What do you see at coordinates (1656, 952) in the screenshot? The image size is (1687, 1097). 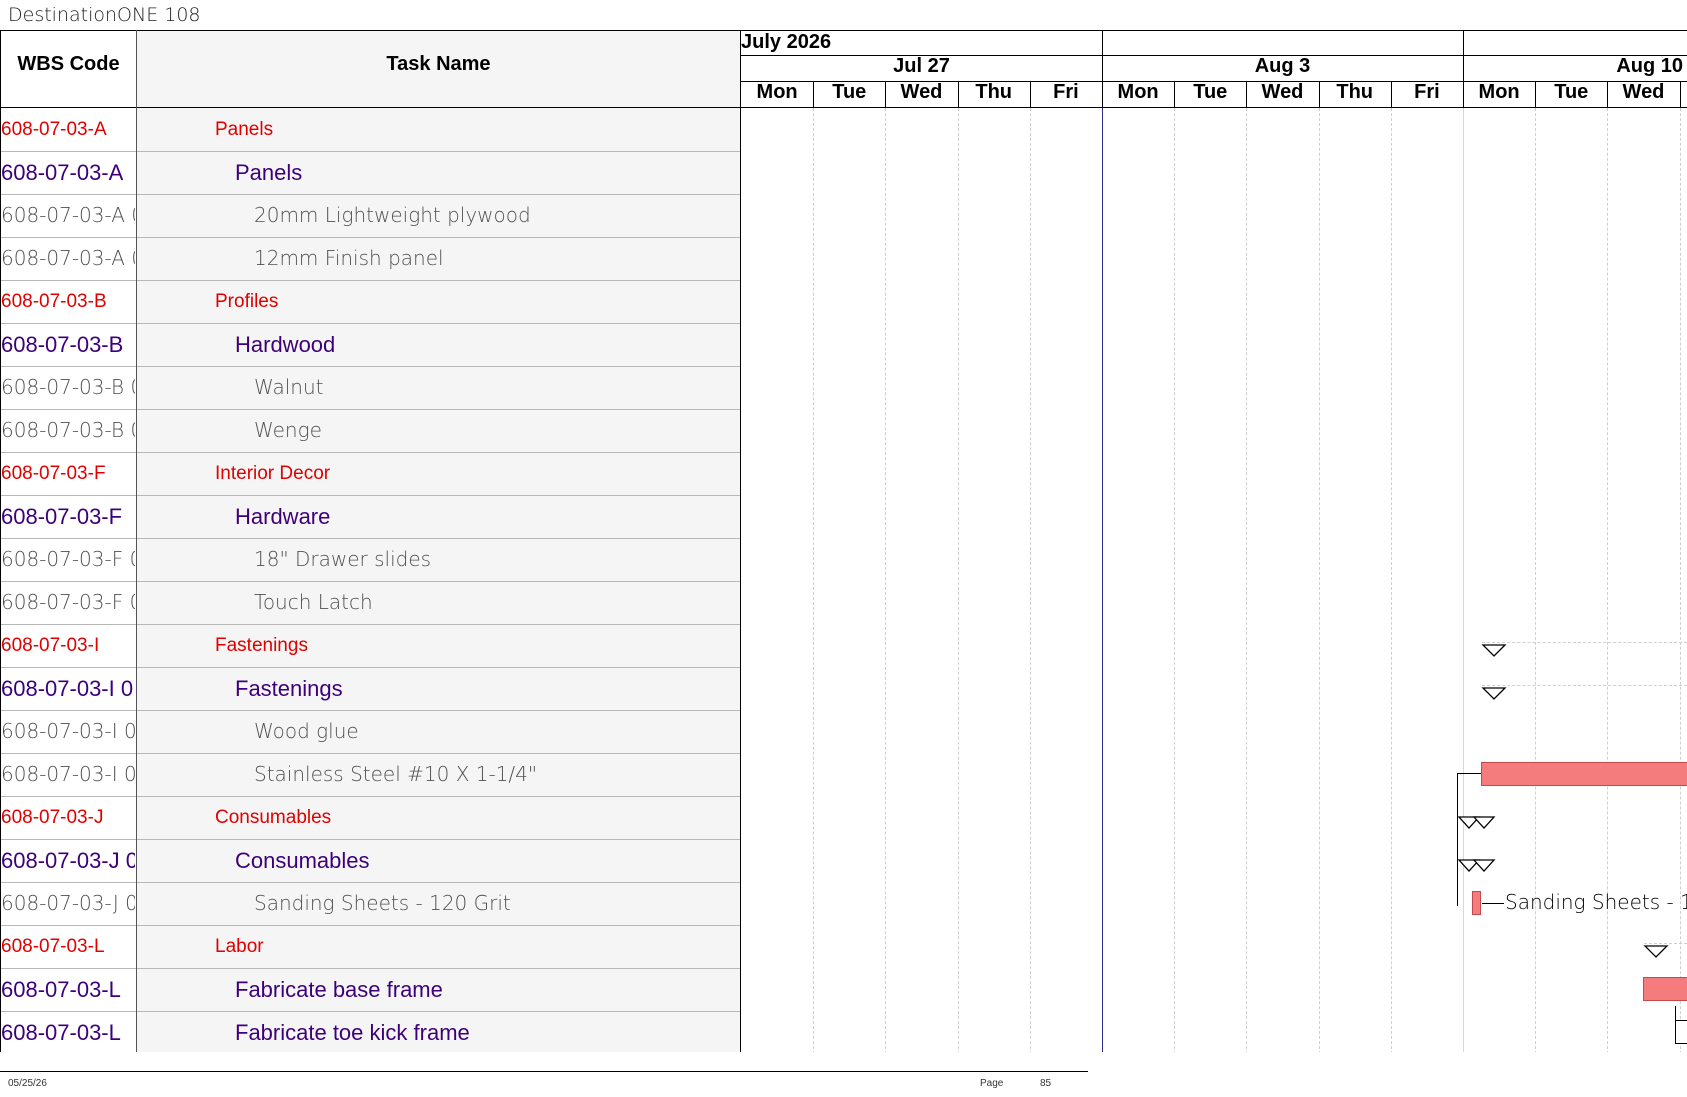 I see `summary-marker-labor` at bounding box center [1656, 952].